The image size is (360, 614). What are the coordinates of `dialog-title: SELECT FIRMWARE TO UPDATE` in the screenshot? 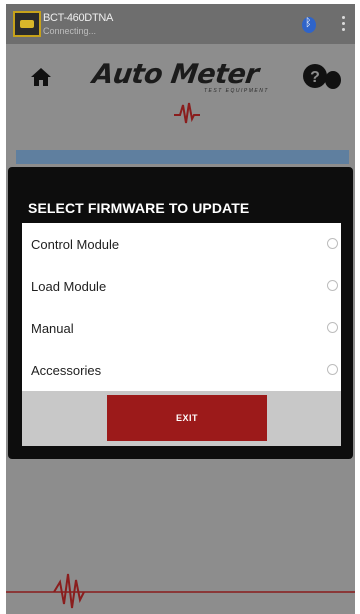 It's located at (139, 208).